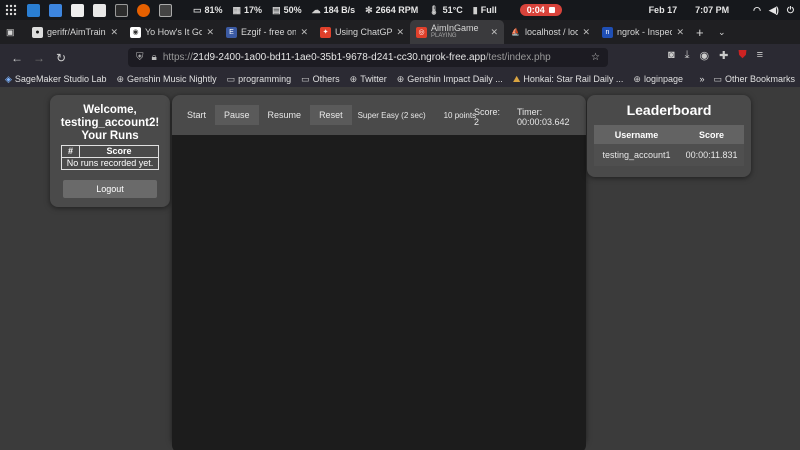 The width and height of the screenshot is (800, 450). I want to click on store-icon, so click(77, 10).